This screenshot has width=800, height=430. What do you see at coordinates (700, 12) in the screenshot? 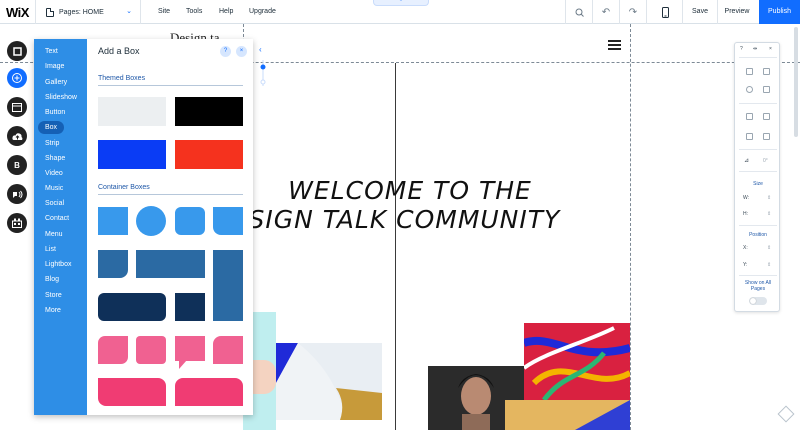
I see `save-button: Save` at bounding box center [700, 12].